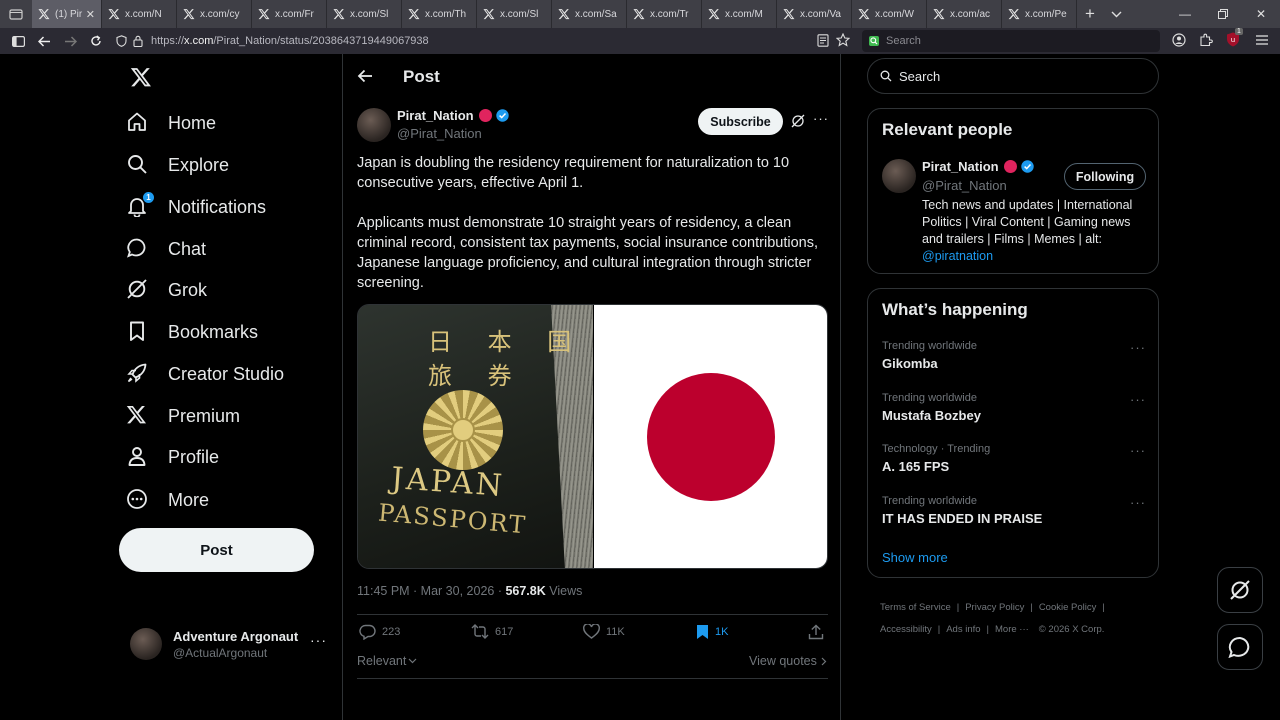 The width and height of the screenshot is (1280, 720). I want to click on chat-fab-button, so click(1240, 647).